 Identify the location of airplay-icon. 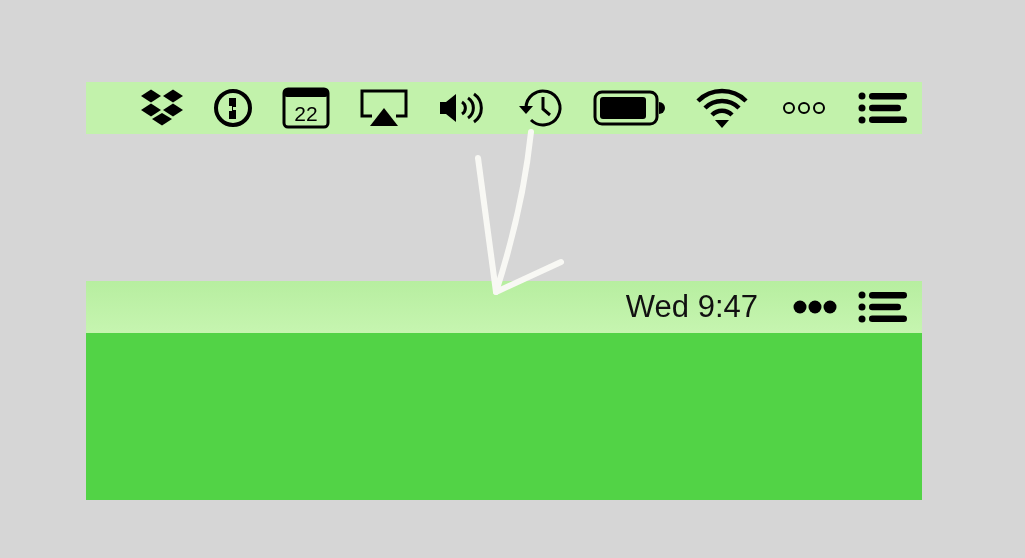
(384, 108).